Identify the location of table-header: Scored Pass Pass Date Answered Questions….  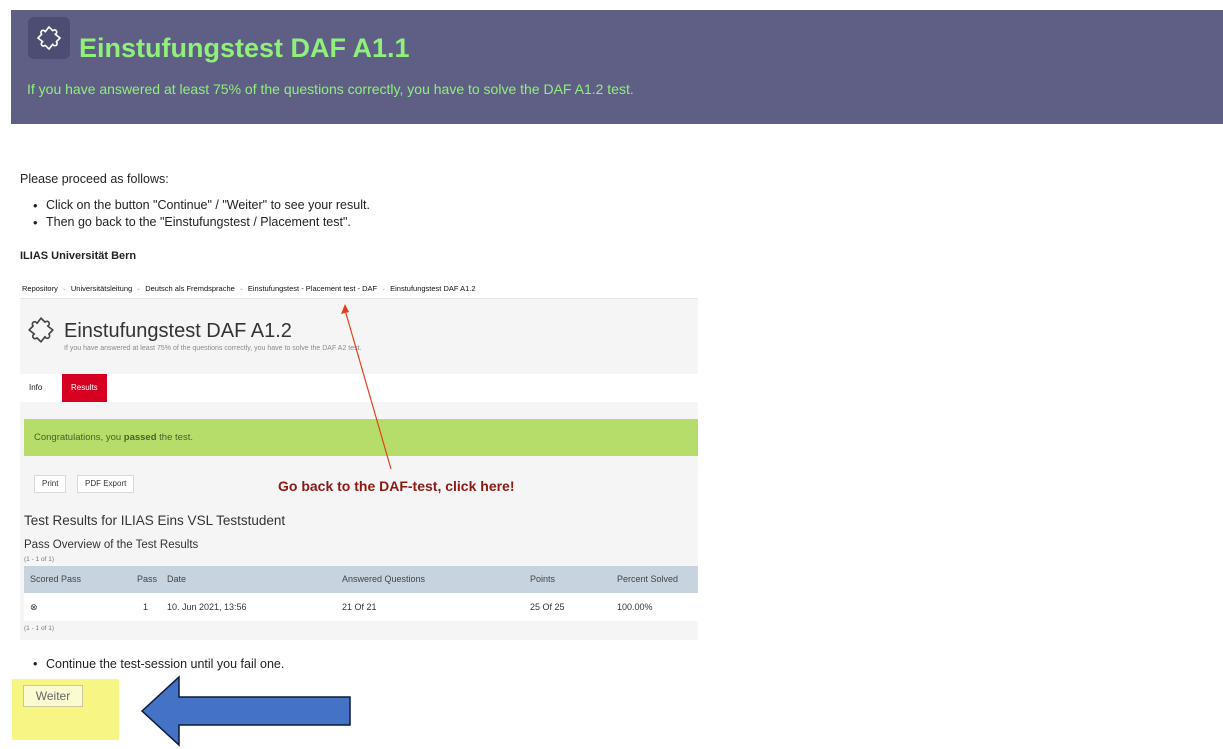
(361, 579).